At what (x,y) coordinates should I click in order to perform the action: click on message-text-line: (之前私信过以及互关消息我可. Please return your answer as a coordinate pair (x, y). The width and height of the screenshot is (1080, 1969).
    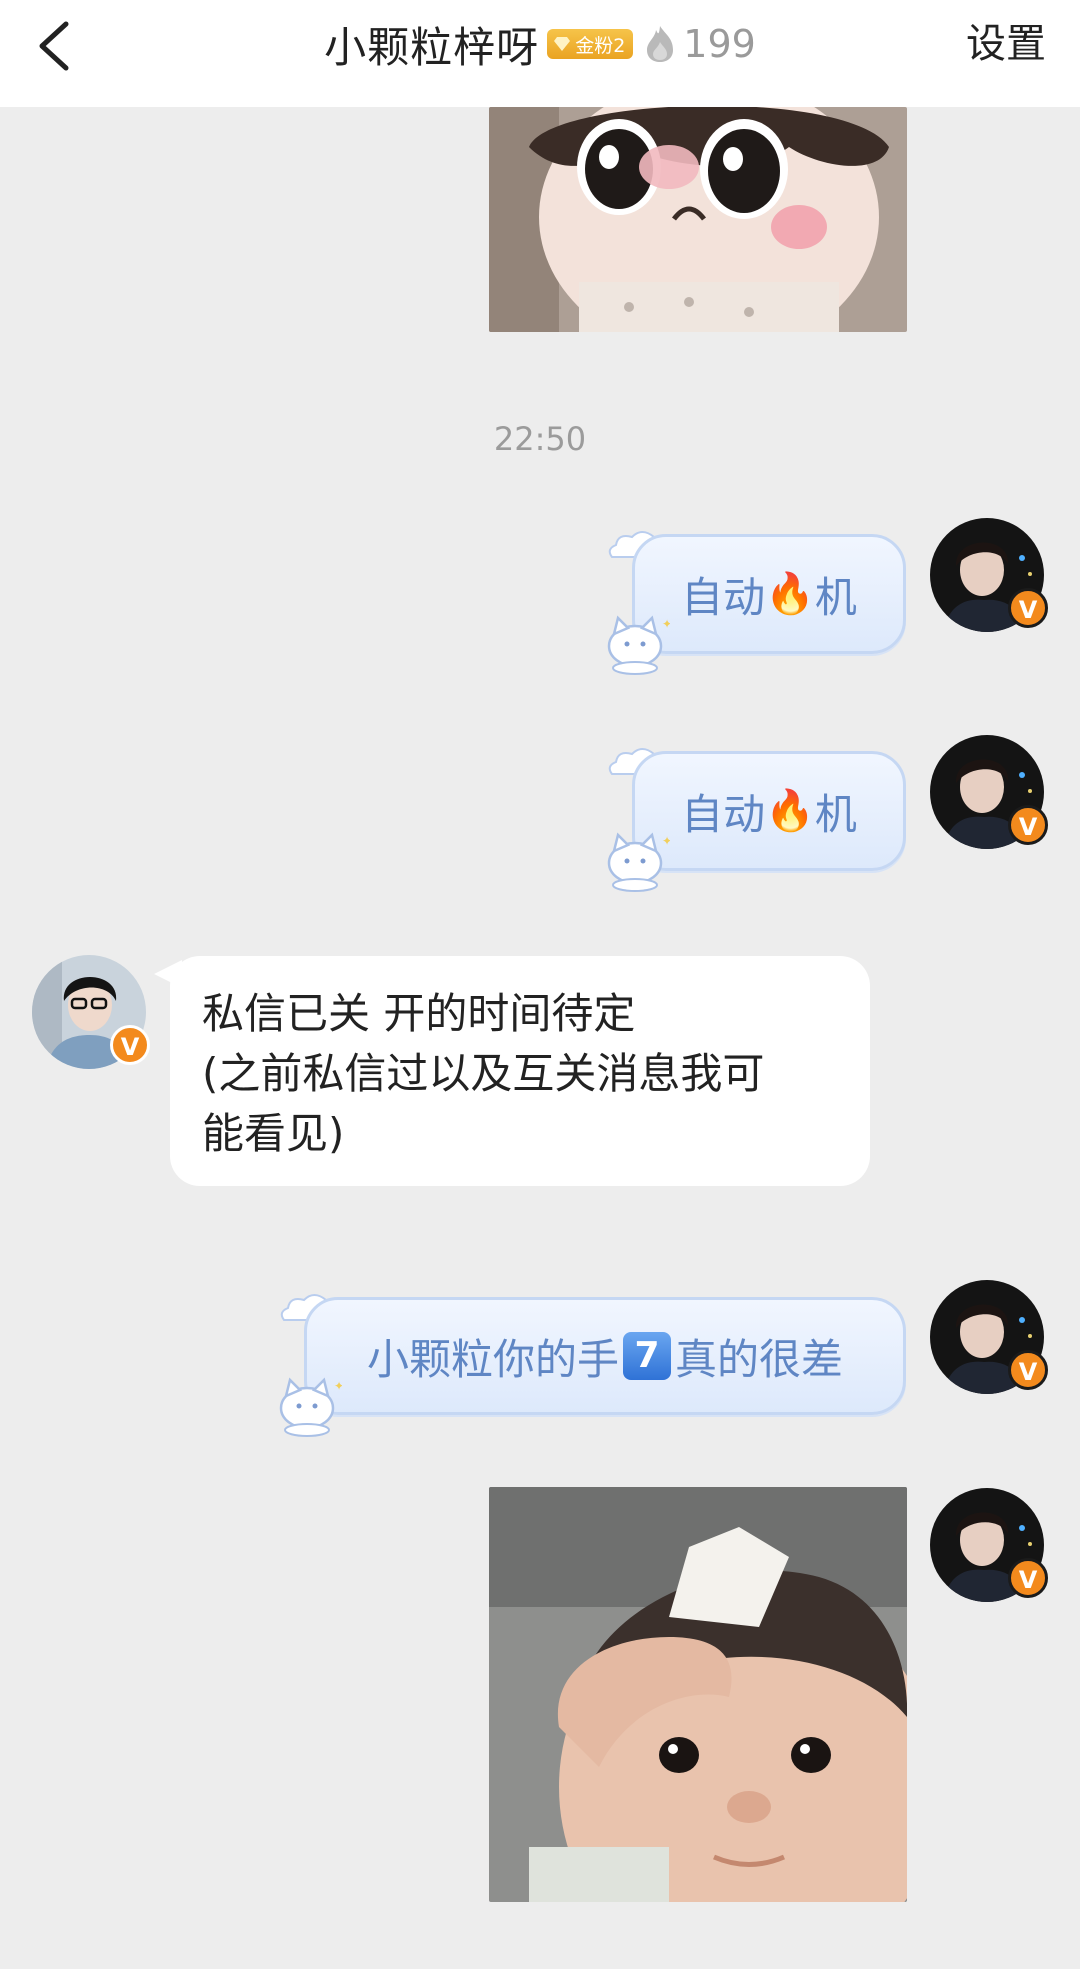
    Looking at the image, I should click on (483, 1073).